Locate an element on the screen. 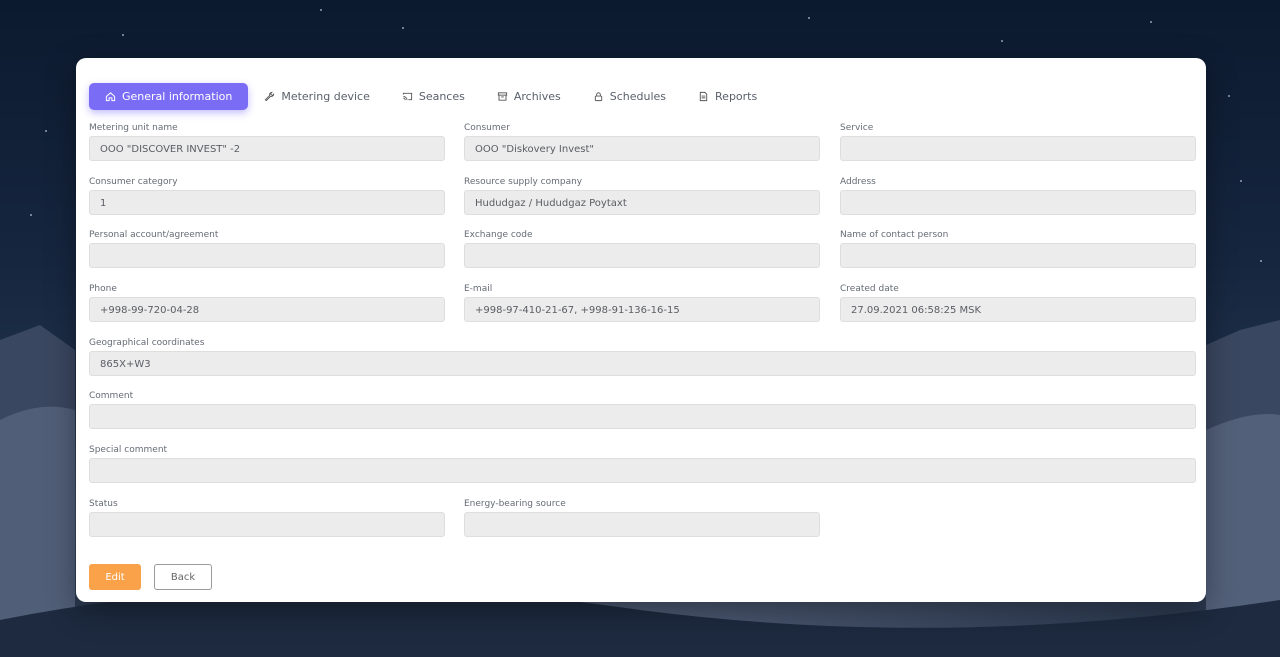  status-field: Status is located at coordinates (267, 517).